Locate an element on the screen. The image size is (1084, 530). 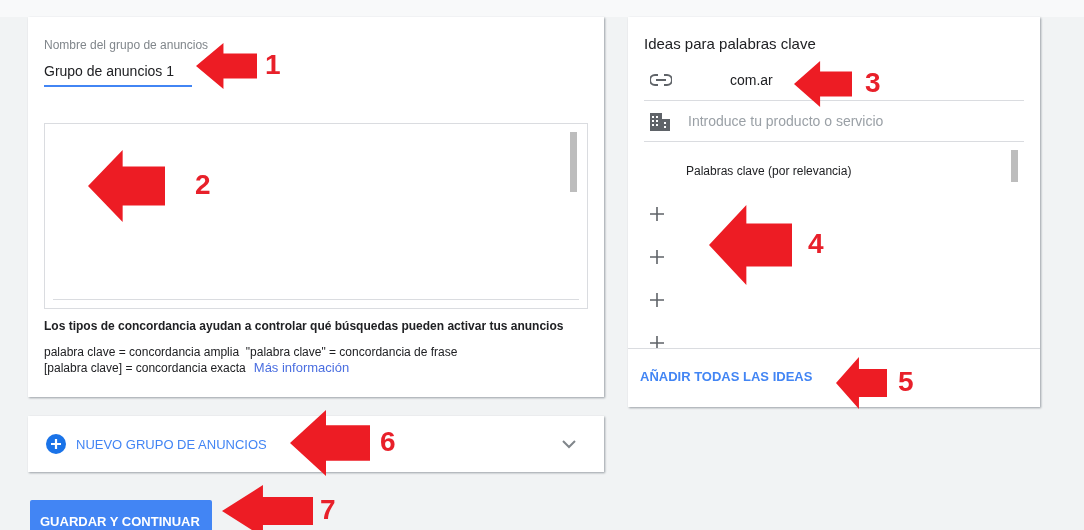
plus-circle-icon is located at coordinates (56, 444).